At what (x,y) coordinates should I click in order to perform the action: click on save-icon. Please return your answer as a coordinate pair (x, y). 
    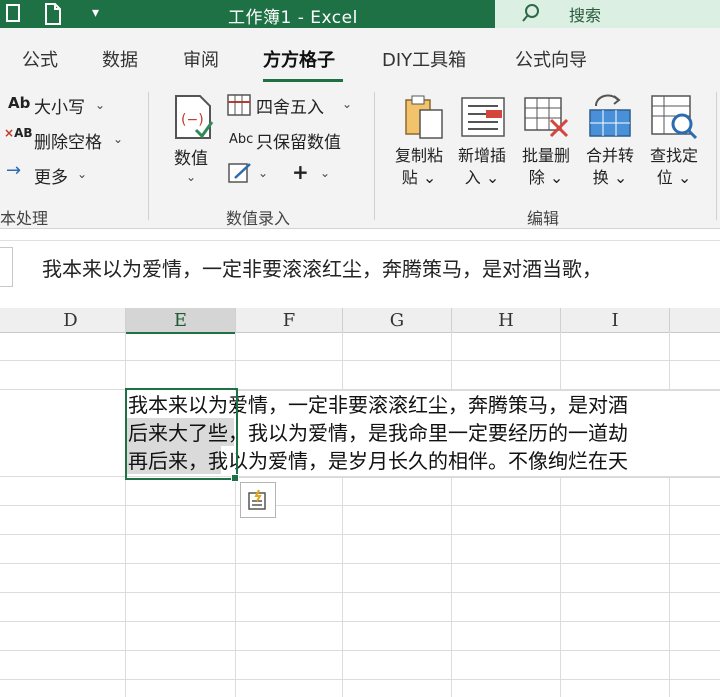
    Looking at the image, I should click on (13, 15).